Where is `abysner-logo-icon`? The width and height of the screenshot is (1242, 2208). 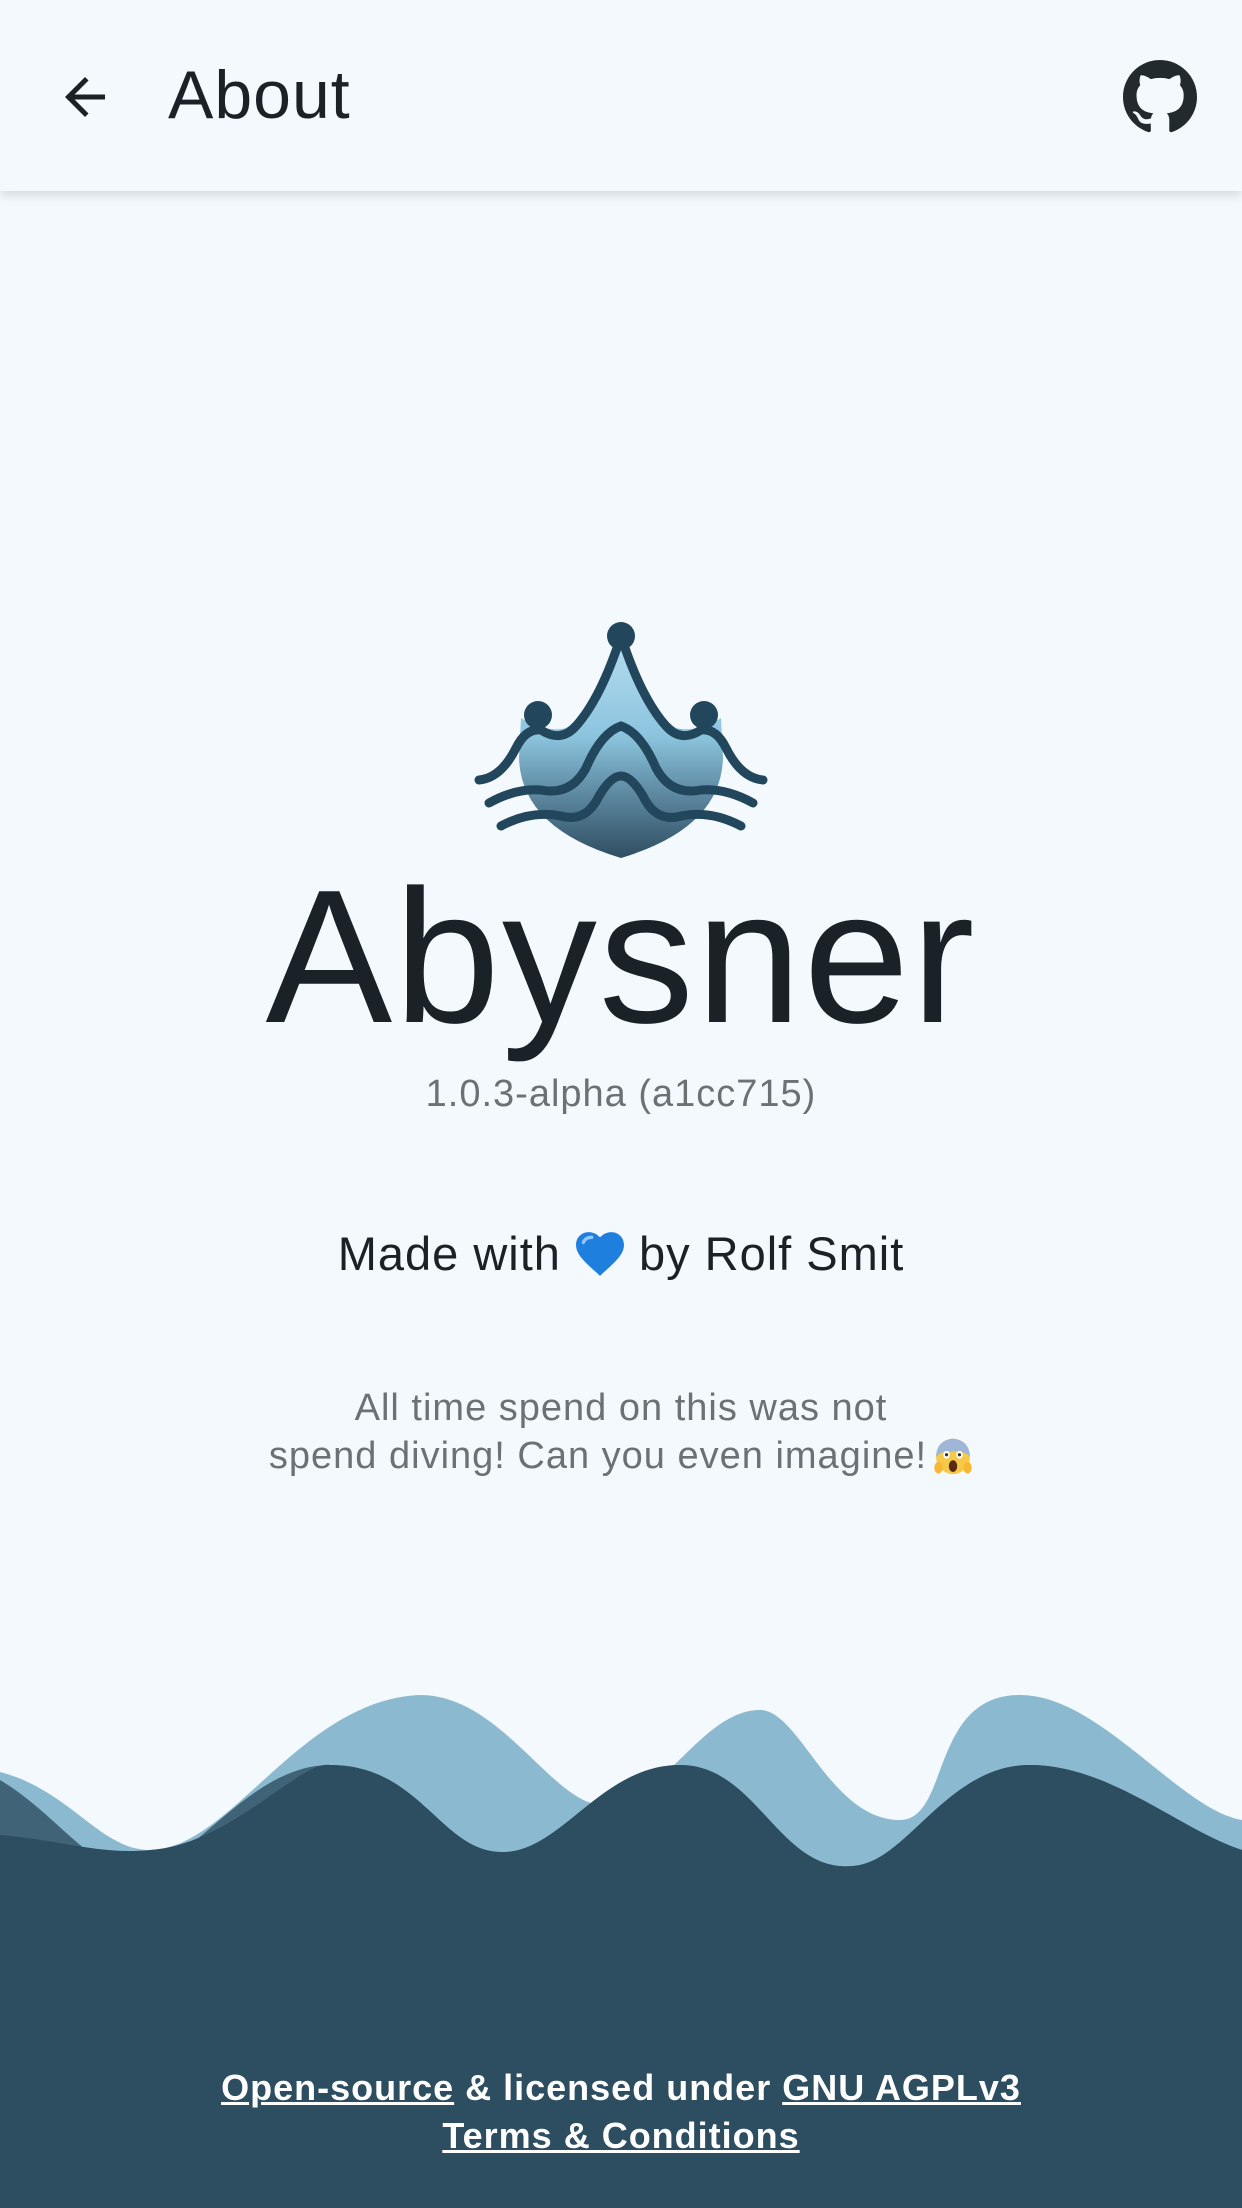 abysner-logo-icon is located at coordinates (621, 739).